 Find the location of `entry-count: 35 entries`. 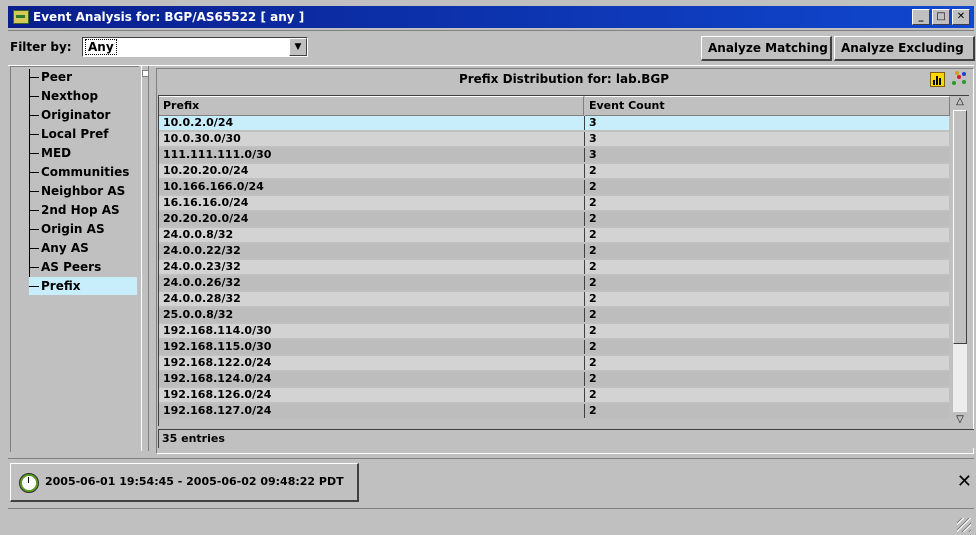

entry-count: 35 entries is located at coordinates (566, 438).